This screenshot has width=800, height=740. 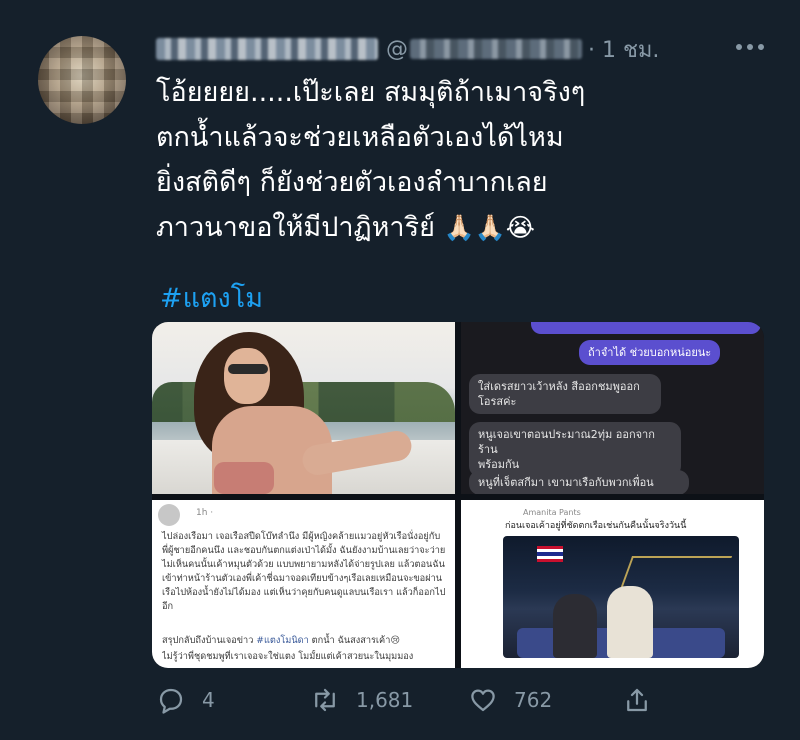 What do you see at coordinates (185, 700) in the screenshot?
I see `reply-button: 4` at bounding box center [185, 700].